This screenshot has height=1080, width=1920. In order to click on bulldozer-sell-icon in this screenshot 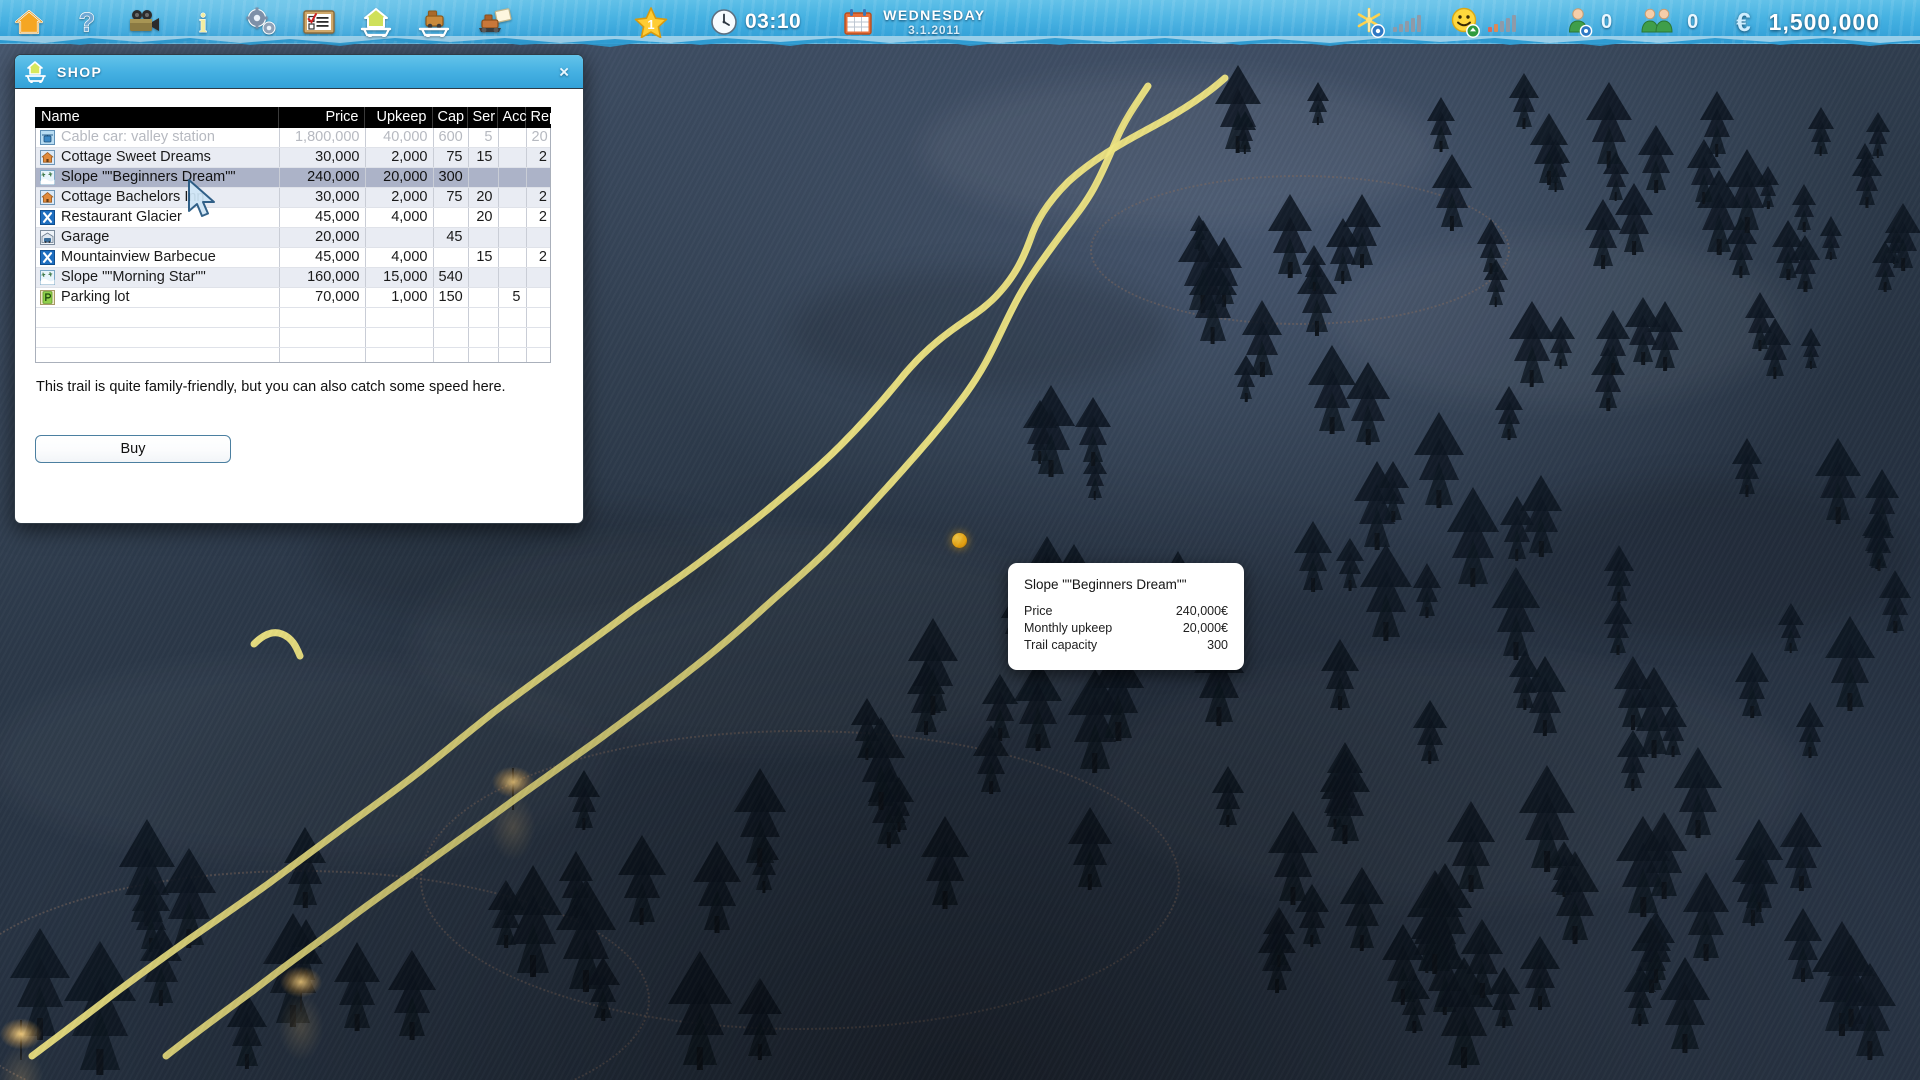, I will do `click(493, 22)`.